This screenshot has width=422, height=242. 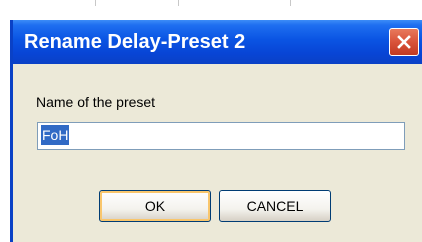 I want to click on preset-name-value: FoH, so click(x=55, y=135).